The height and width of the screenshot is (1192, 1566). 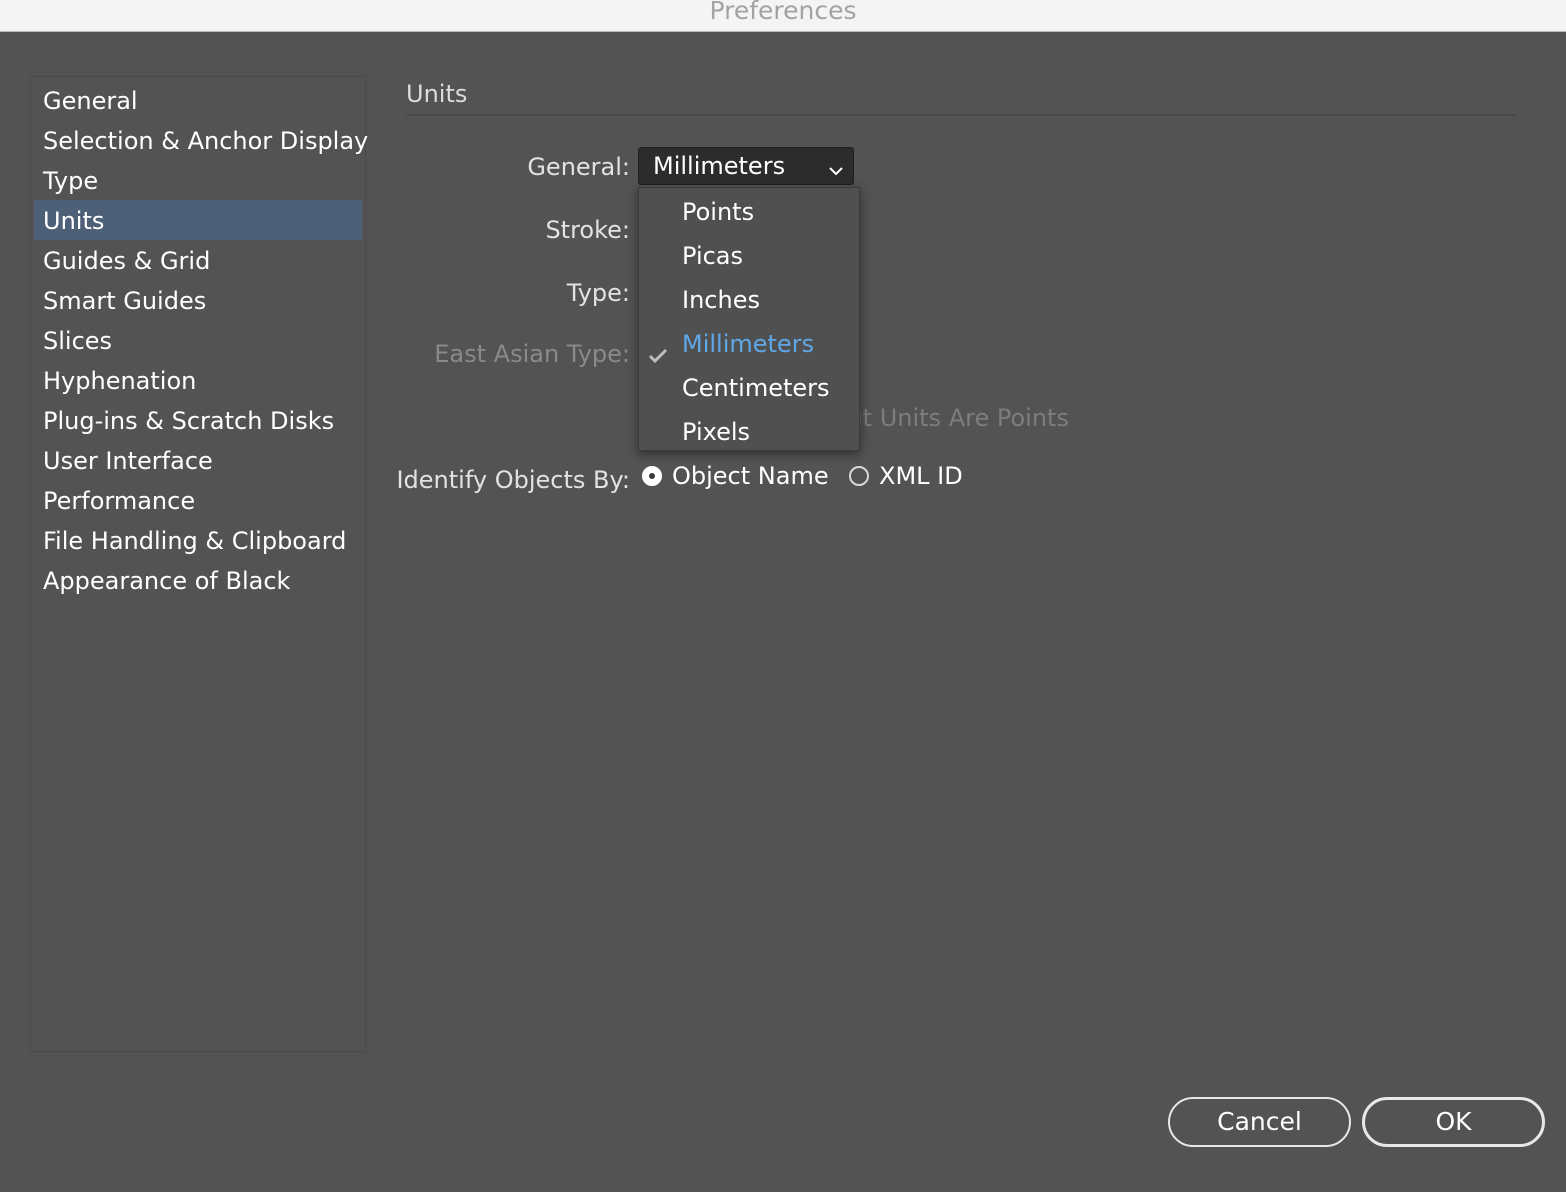 What do you see at coordinates (749, 256) in the screenshot?
I see `menu-item-picas: Picas` at bounding box center [749, 256].